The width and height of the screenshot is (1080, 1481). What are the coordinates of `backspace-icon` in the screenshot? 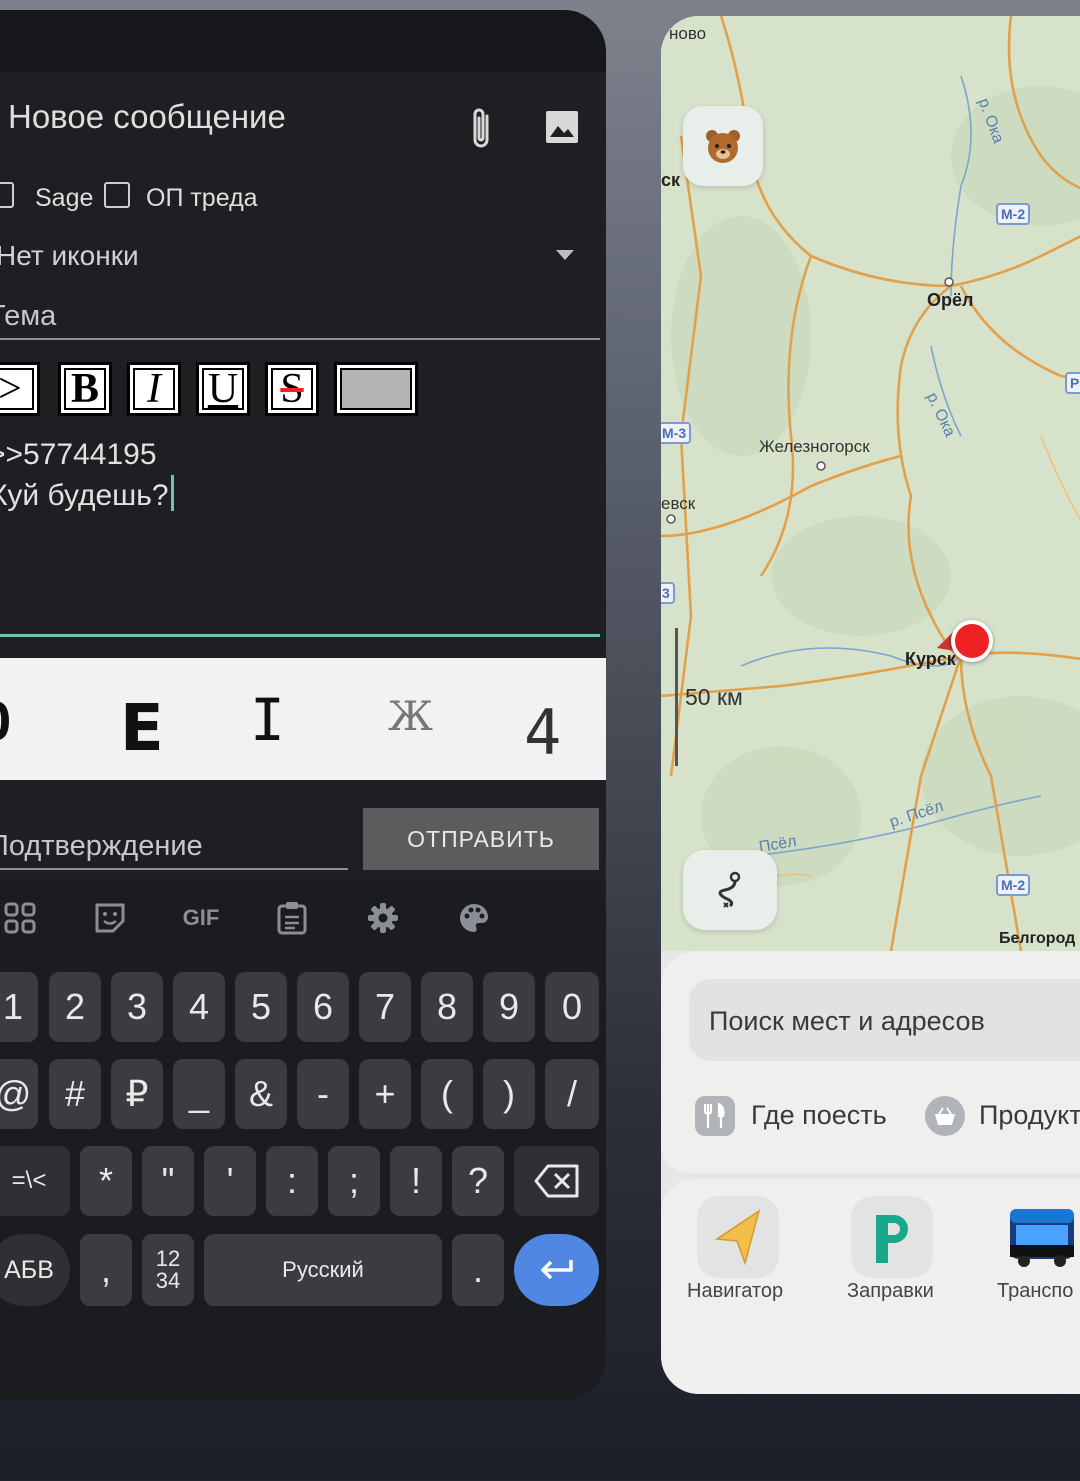 It's located at (556, 1181).